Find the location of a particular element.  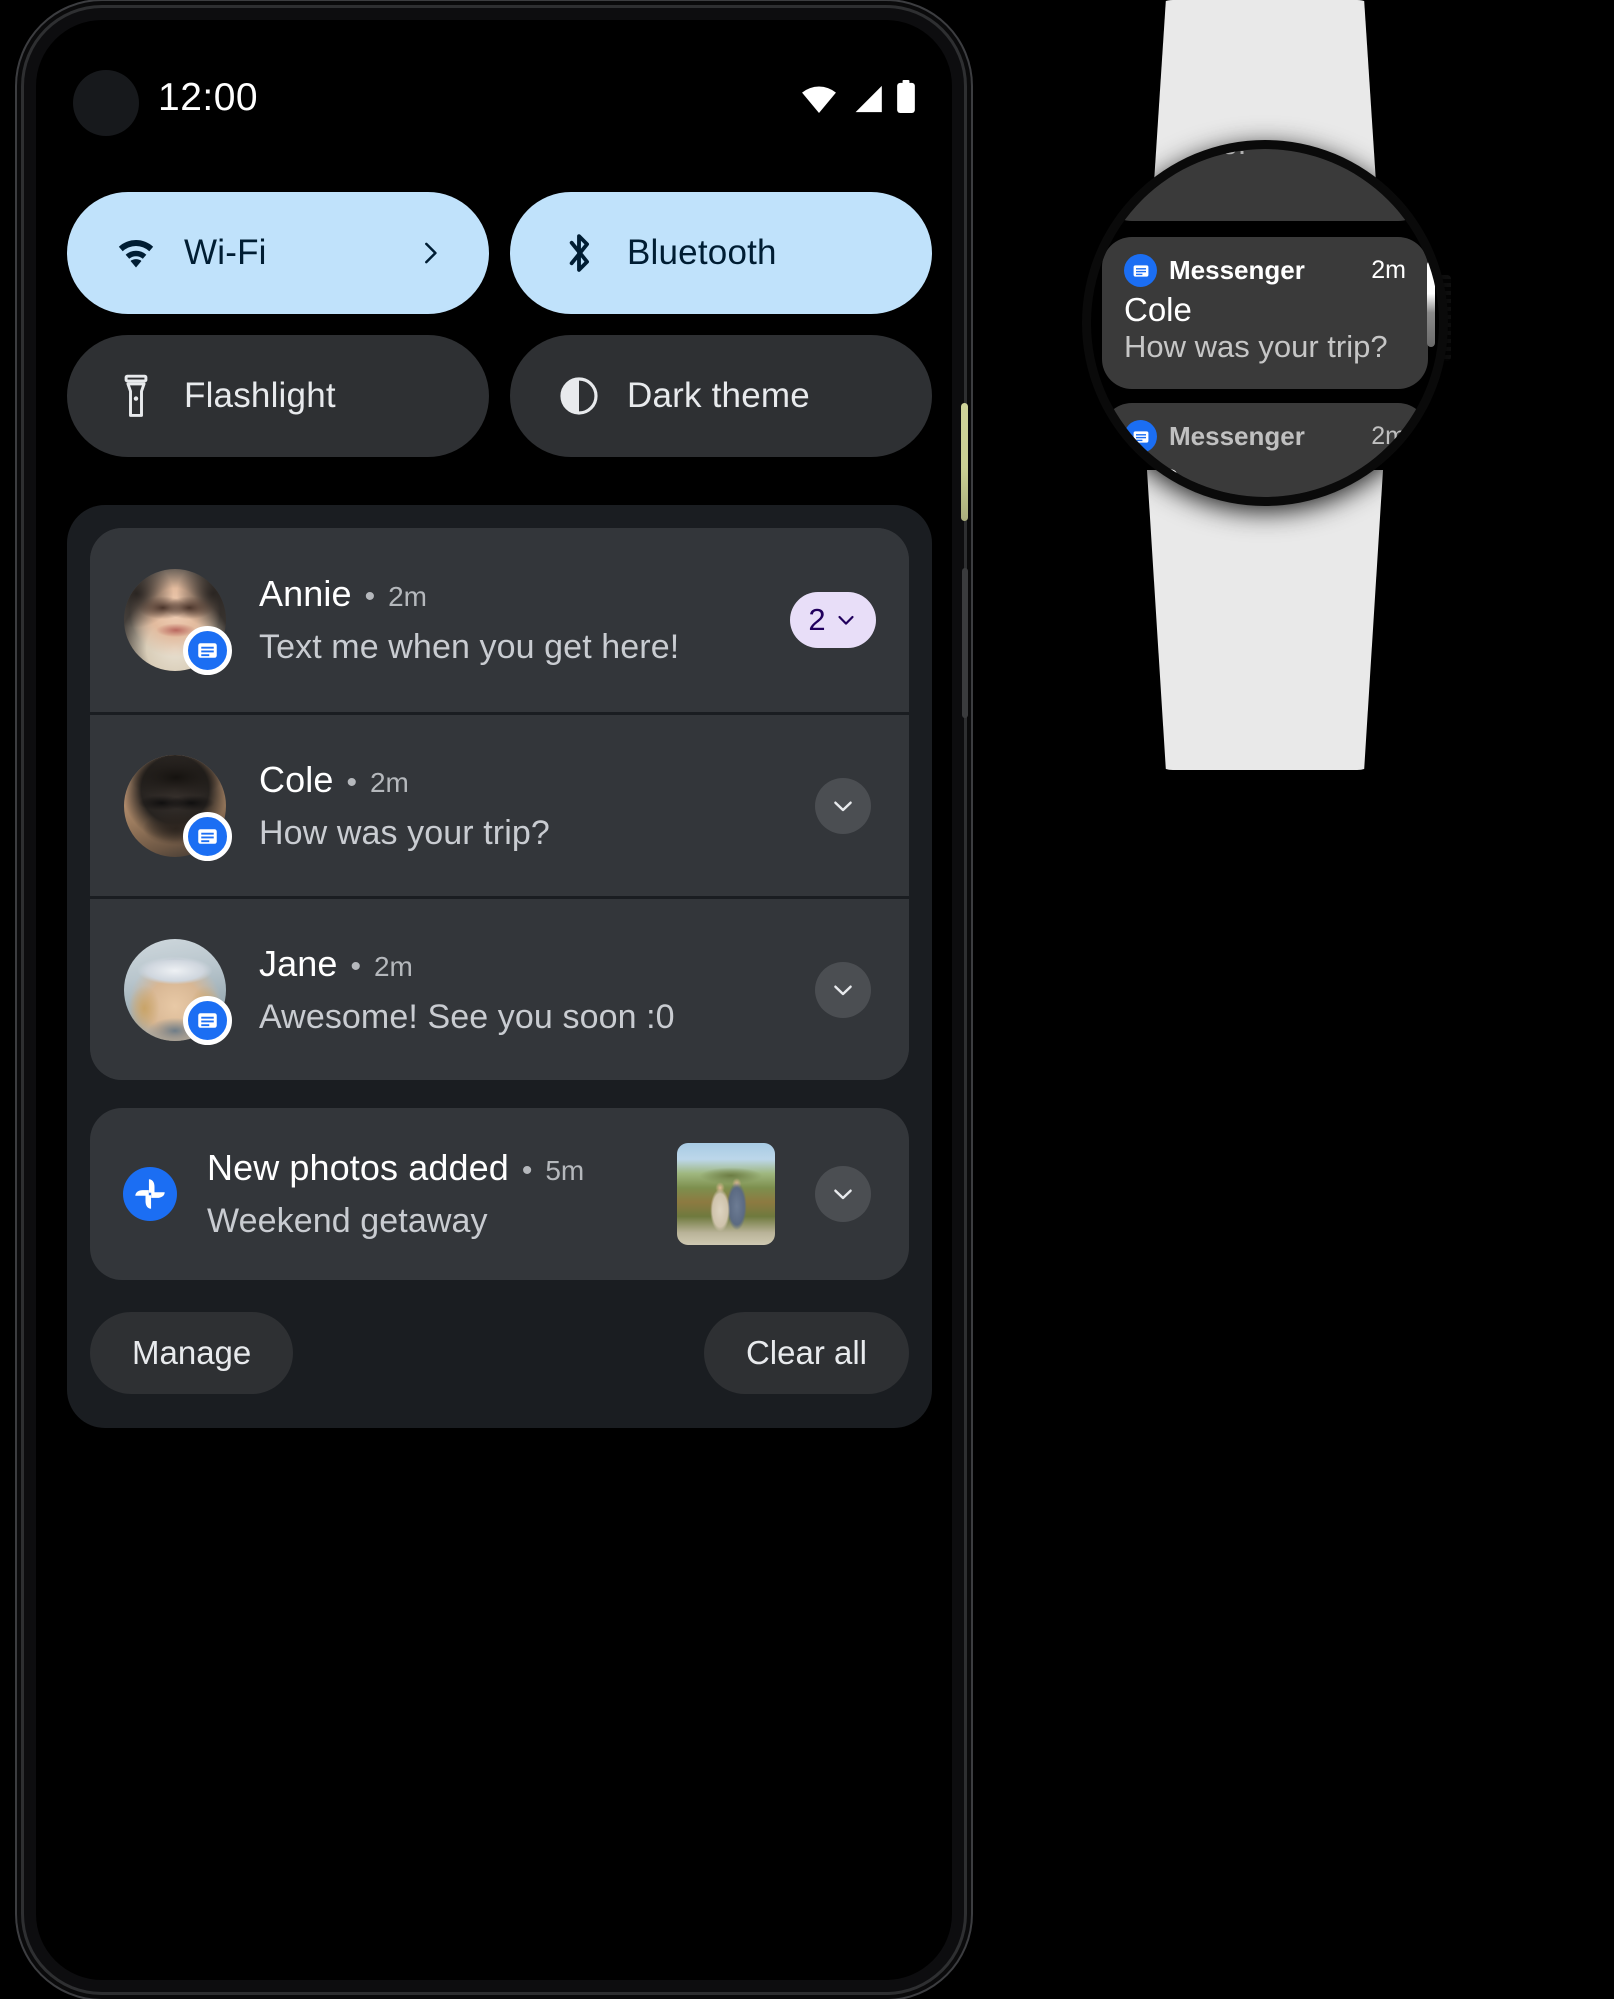

notification-content: Jane • 2m Awesome! See you soon :0 is located at coordinates (584, 990).